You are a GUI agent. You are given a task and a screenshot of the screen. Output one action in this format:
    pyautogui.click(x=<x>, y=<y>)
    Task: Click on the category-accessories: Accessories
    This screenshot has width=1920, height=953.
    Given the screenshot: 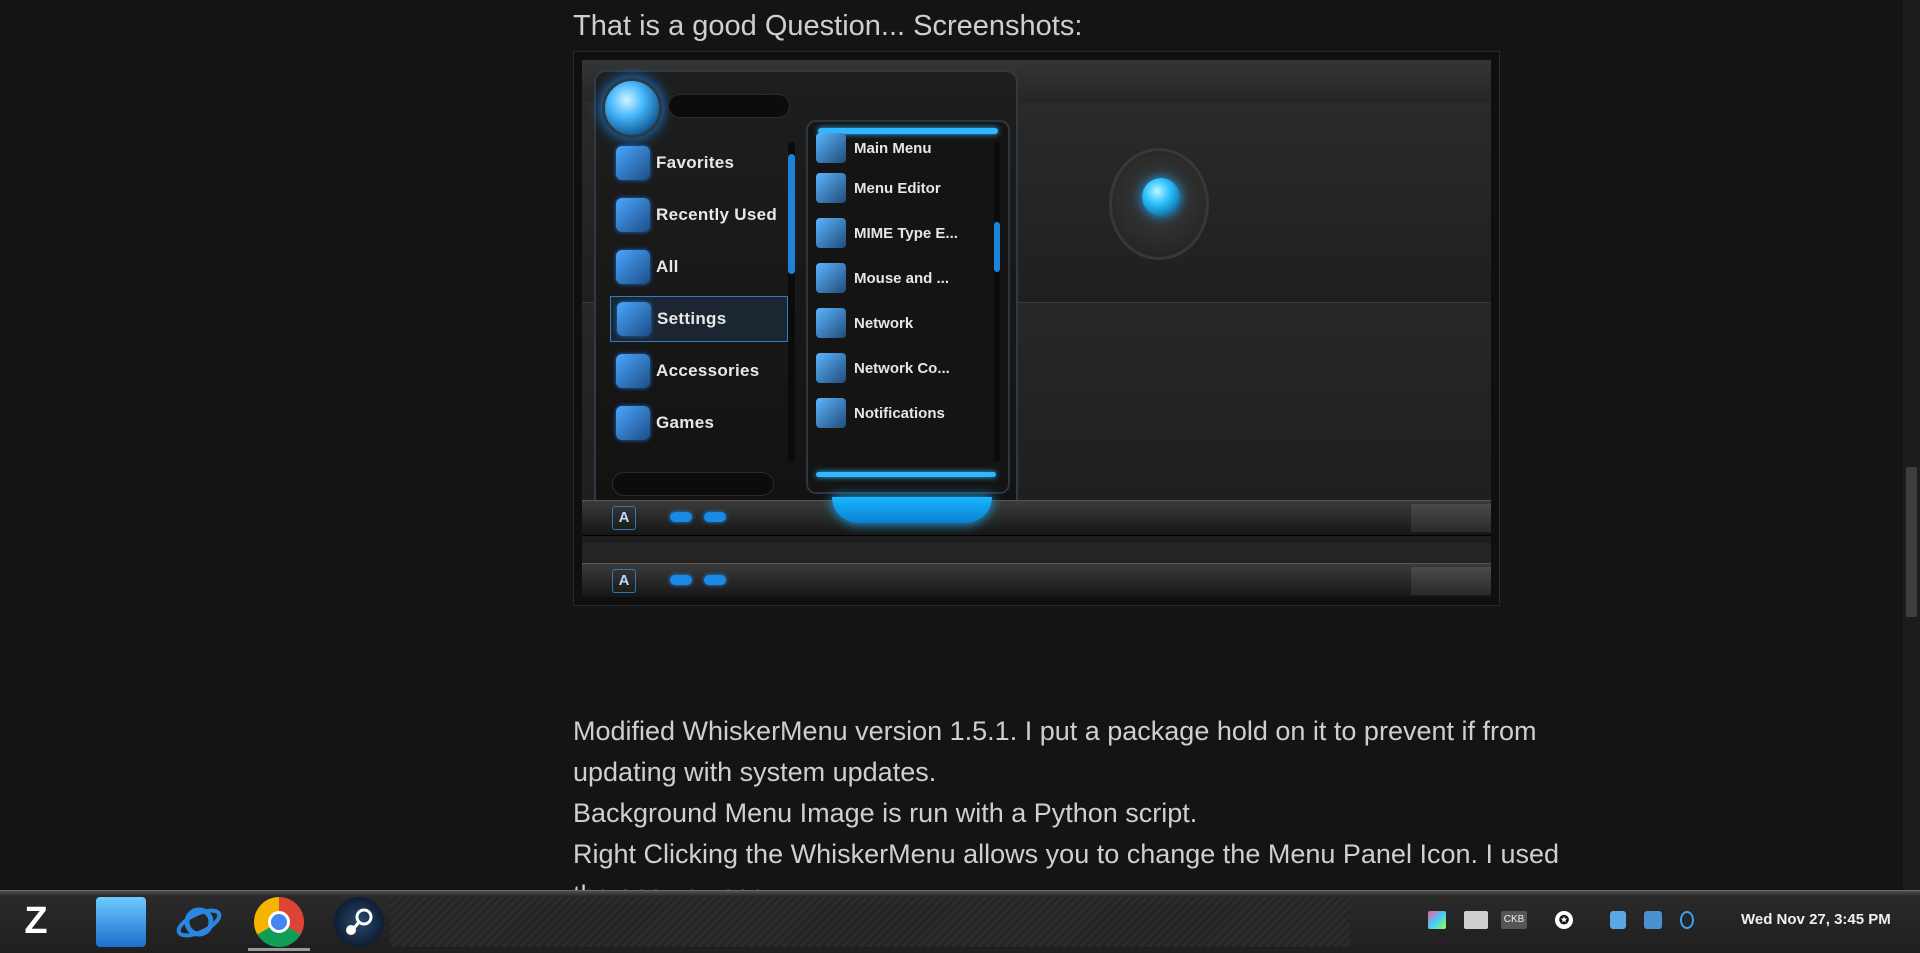 What is the action you would take?
    pyautogui.click(x=699, y=371)
    